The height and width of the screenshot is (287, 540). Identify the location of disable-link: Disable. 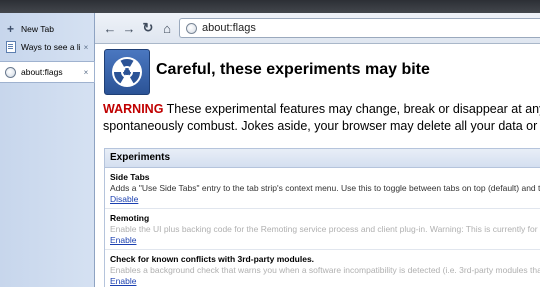
(124, 199).